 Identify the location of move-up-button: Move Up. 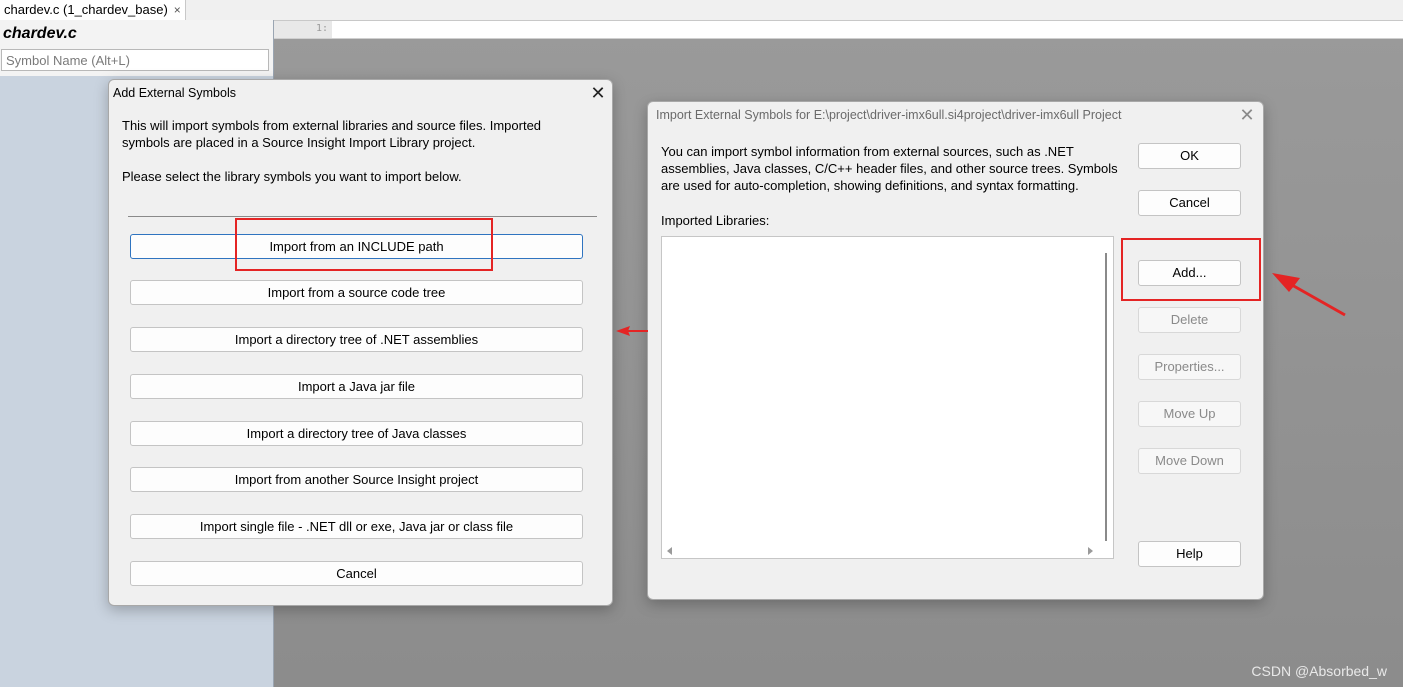
(1189, 414).